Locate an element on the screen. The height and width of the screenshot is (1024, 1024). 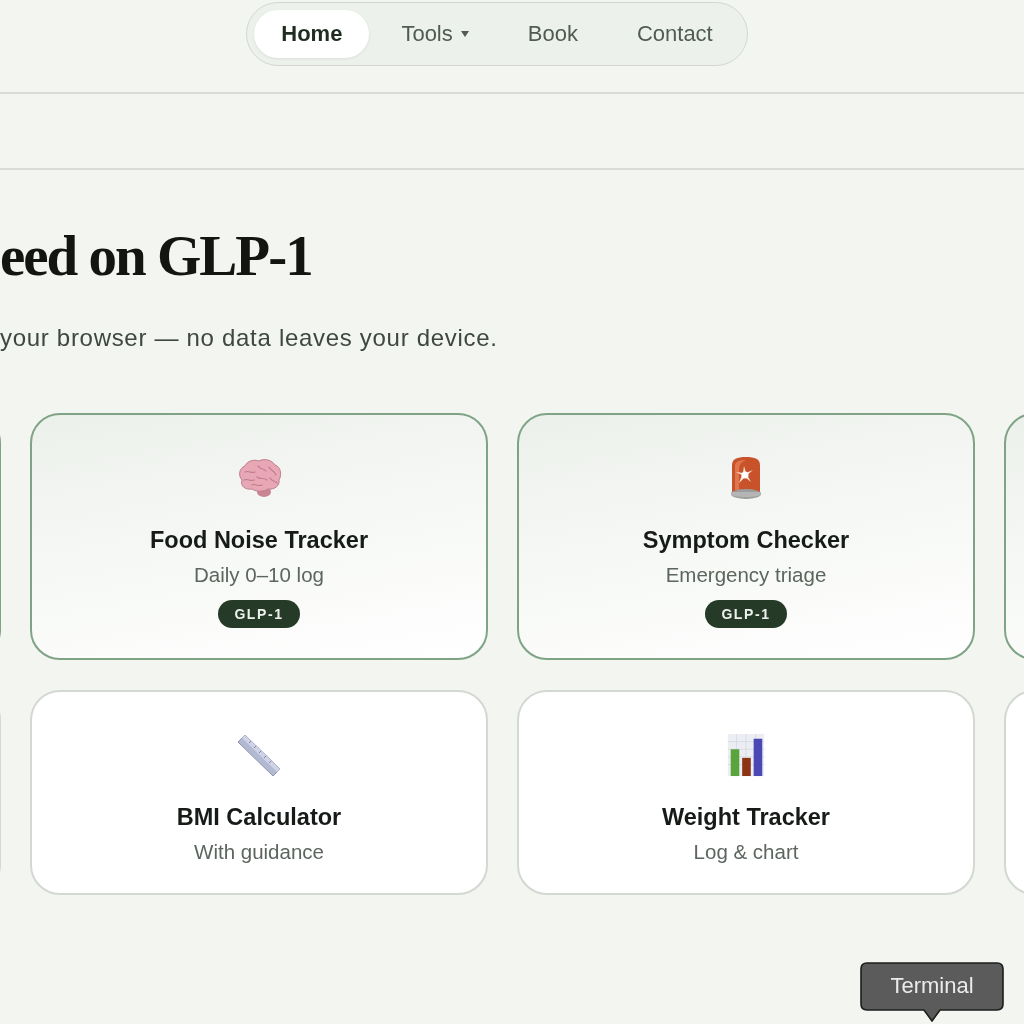
card-title: Symptom Checker is located at coordinates (746, 540).